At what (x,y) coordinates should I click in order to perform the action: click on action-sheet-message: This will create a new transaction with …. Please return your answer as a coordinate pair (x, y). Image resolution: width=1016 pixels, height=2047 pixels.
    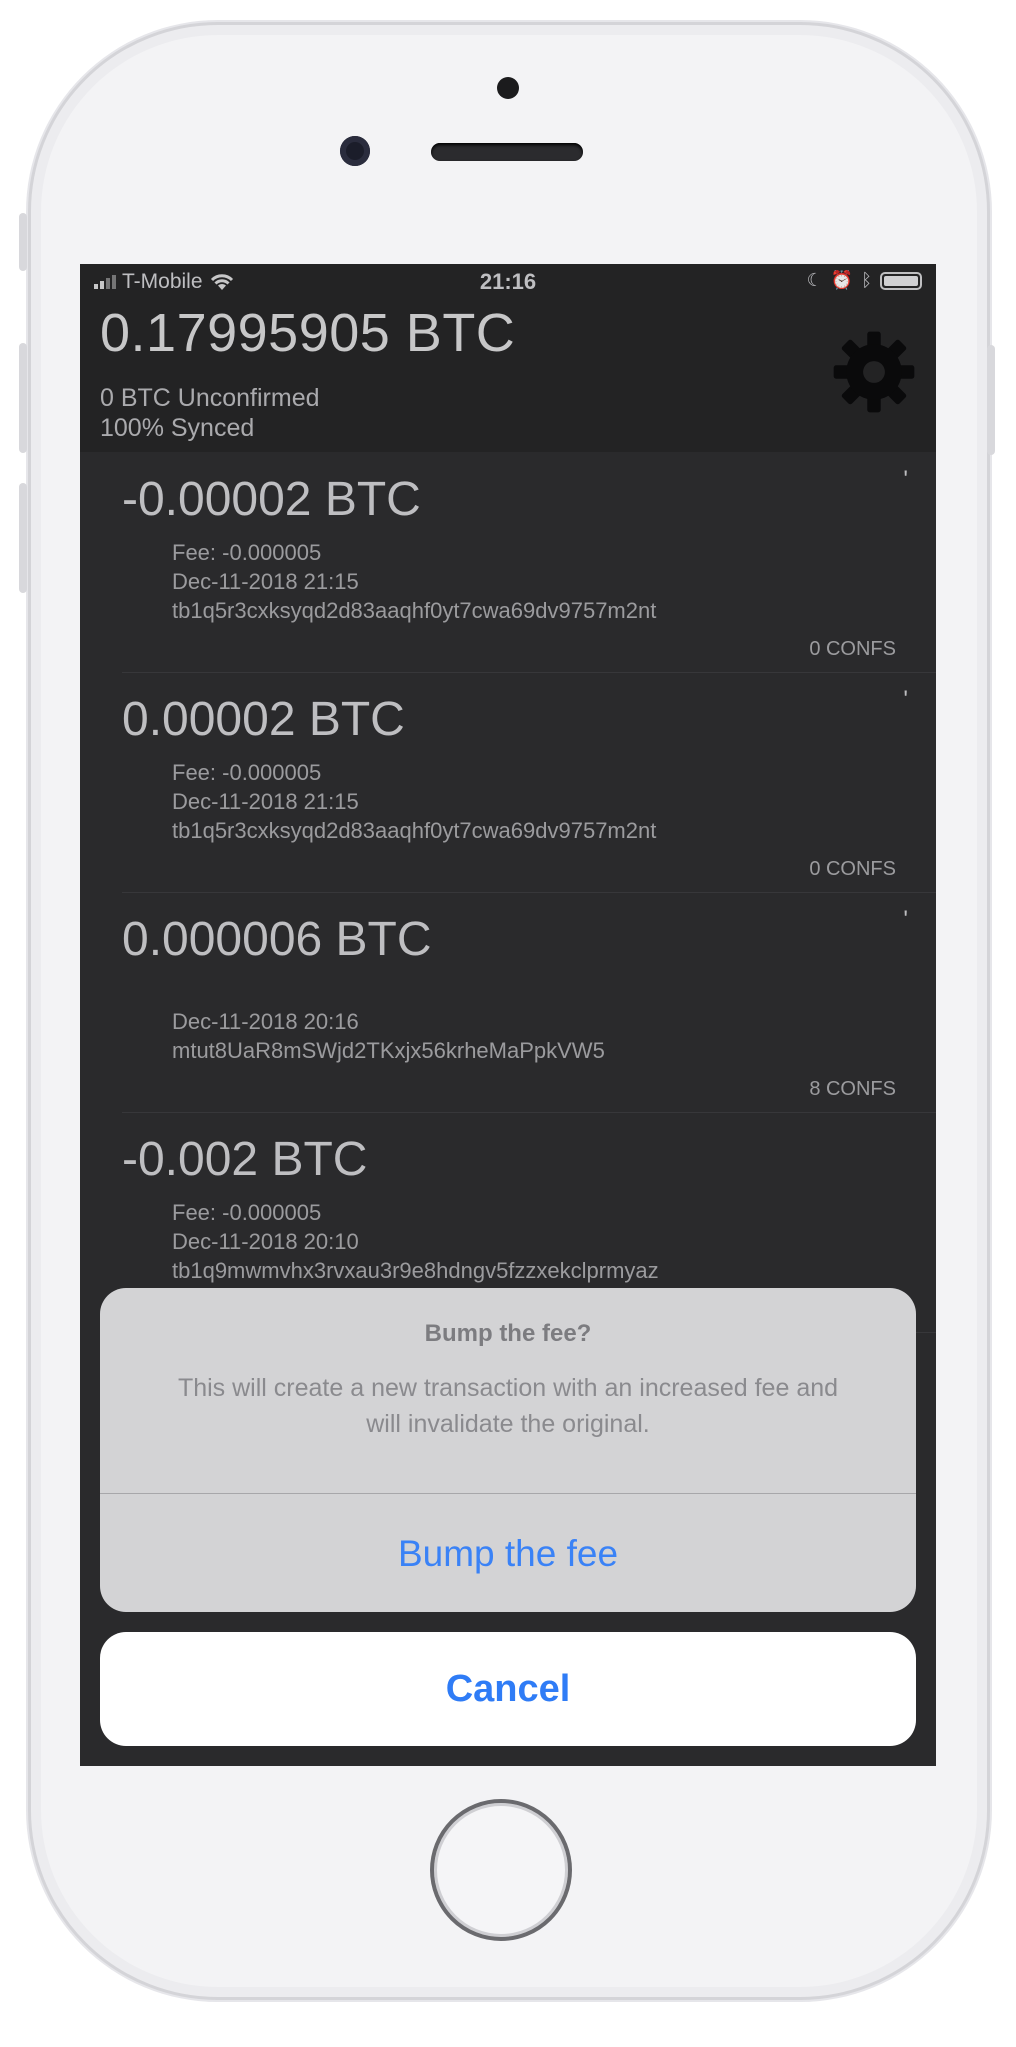
    Looking at the image, I should click on (508, 1406).